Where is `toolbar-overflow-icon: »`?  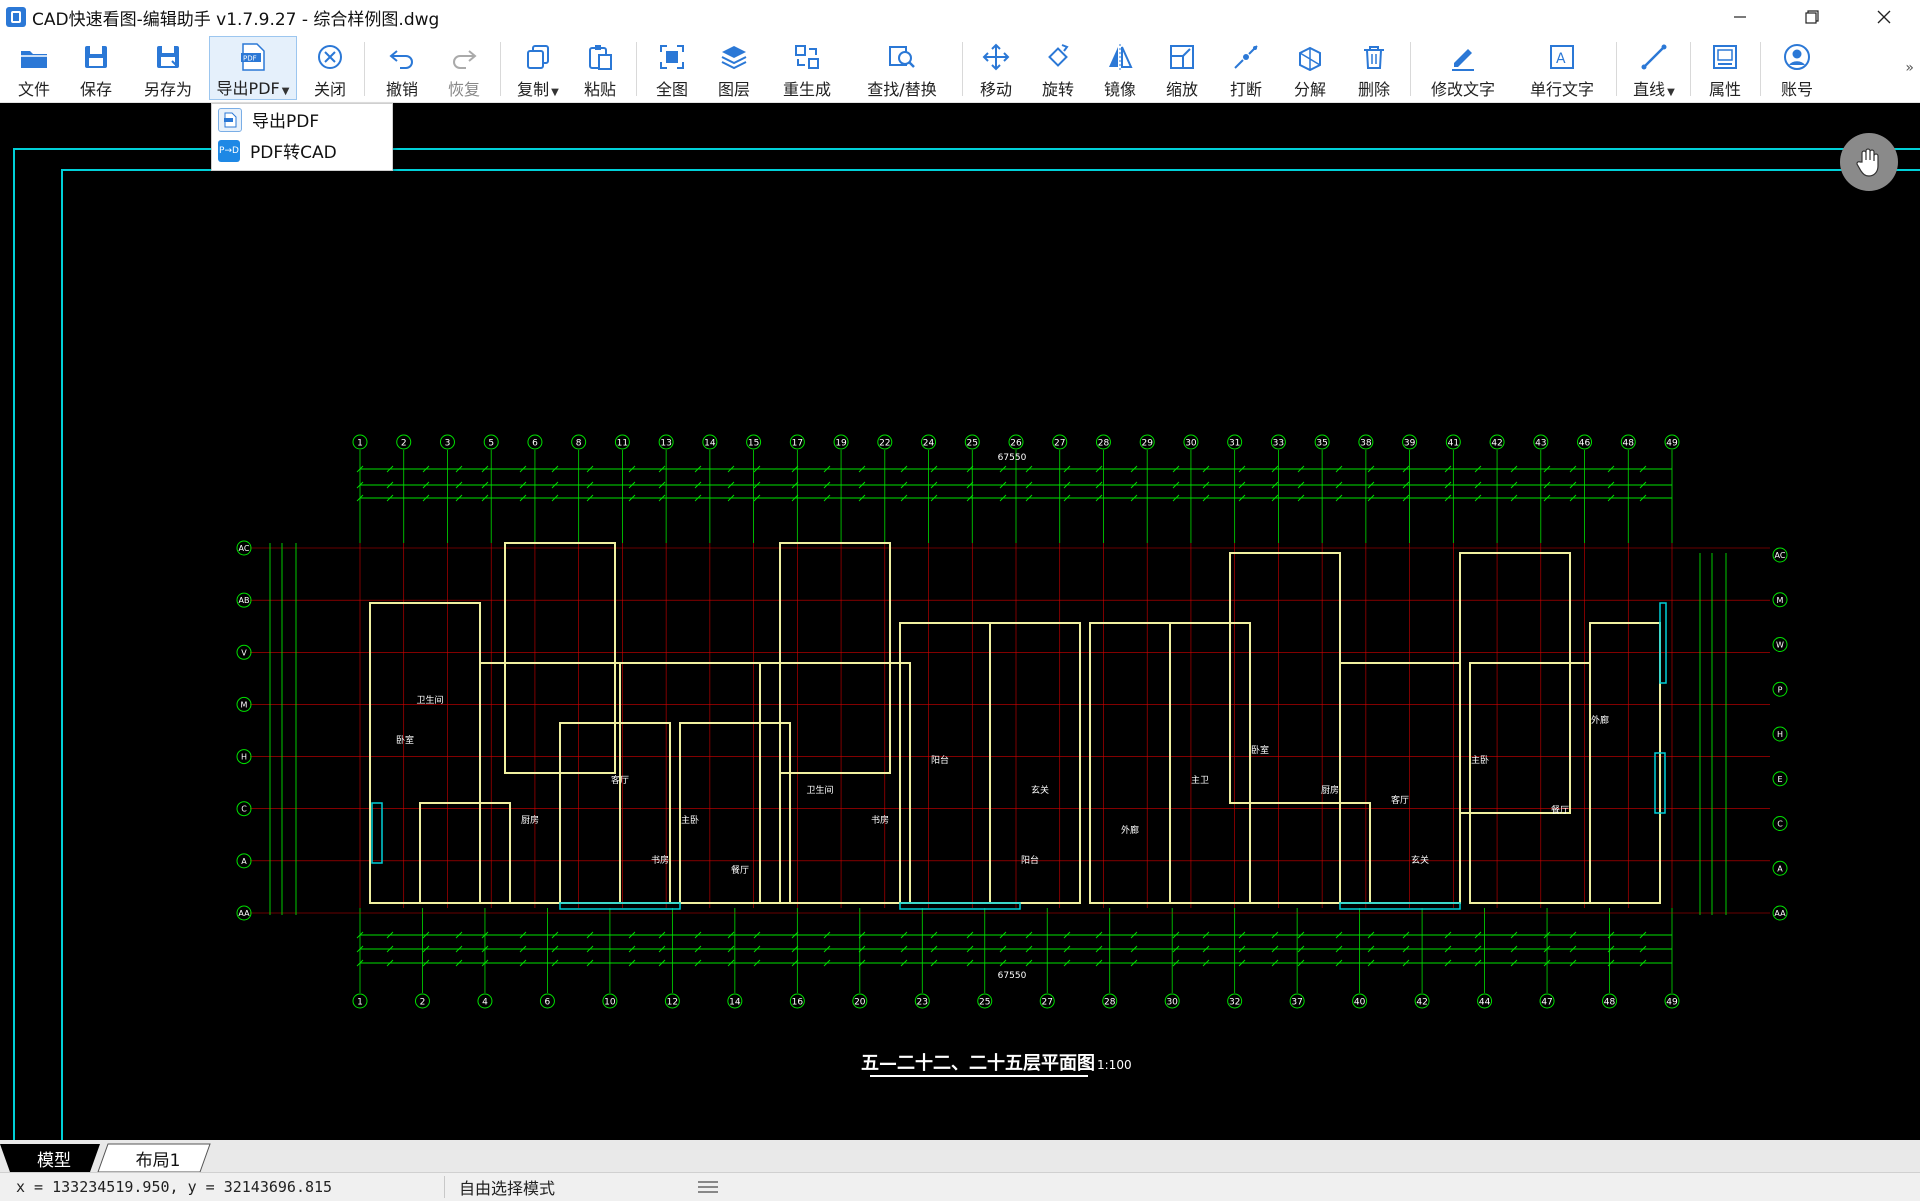
toolbar-overflow-icon: » is located at coordinates (1909, 68).